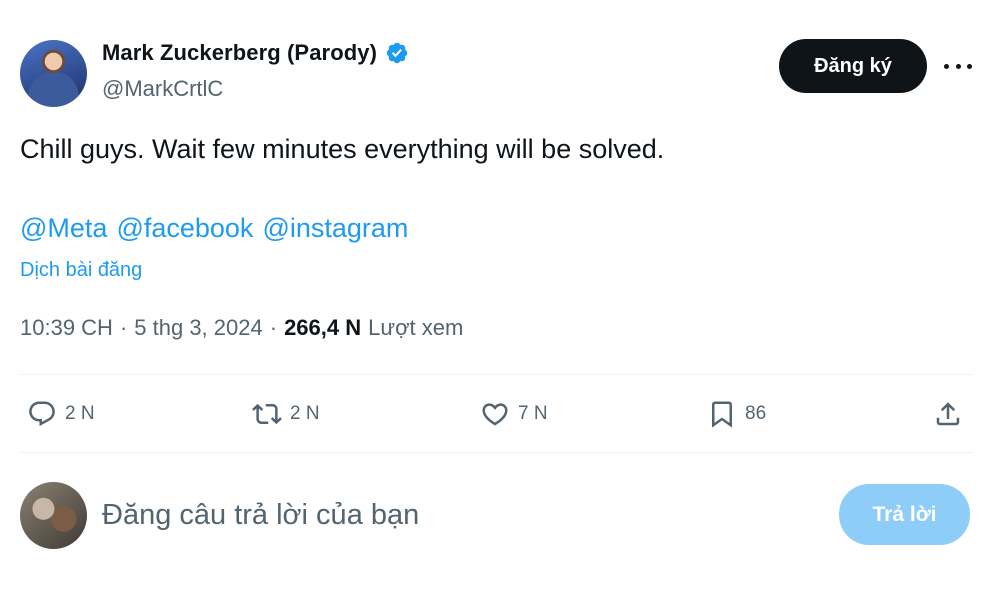 The width and height of the screenshot is (999, 590). I want to click on bookmark-count: 86, so click(756, 413).